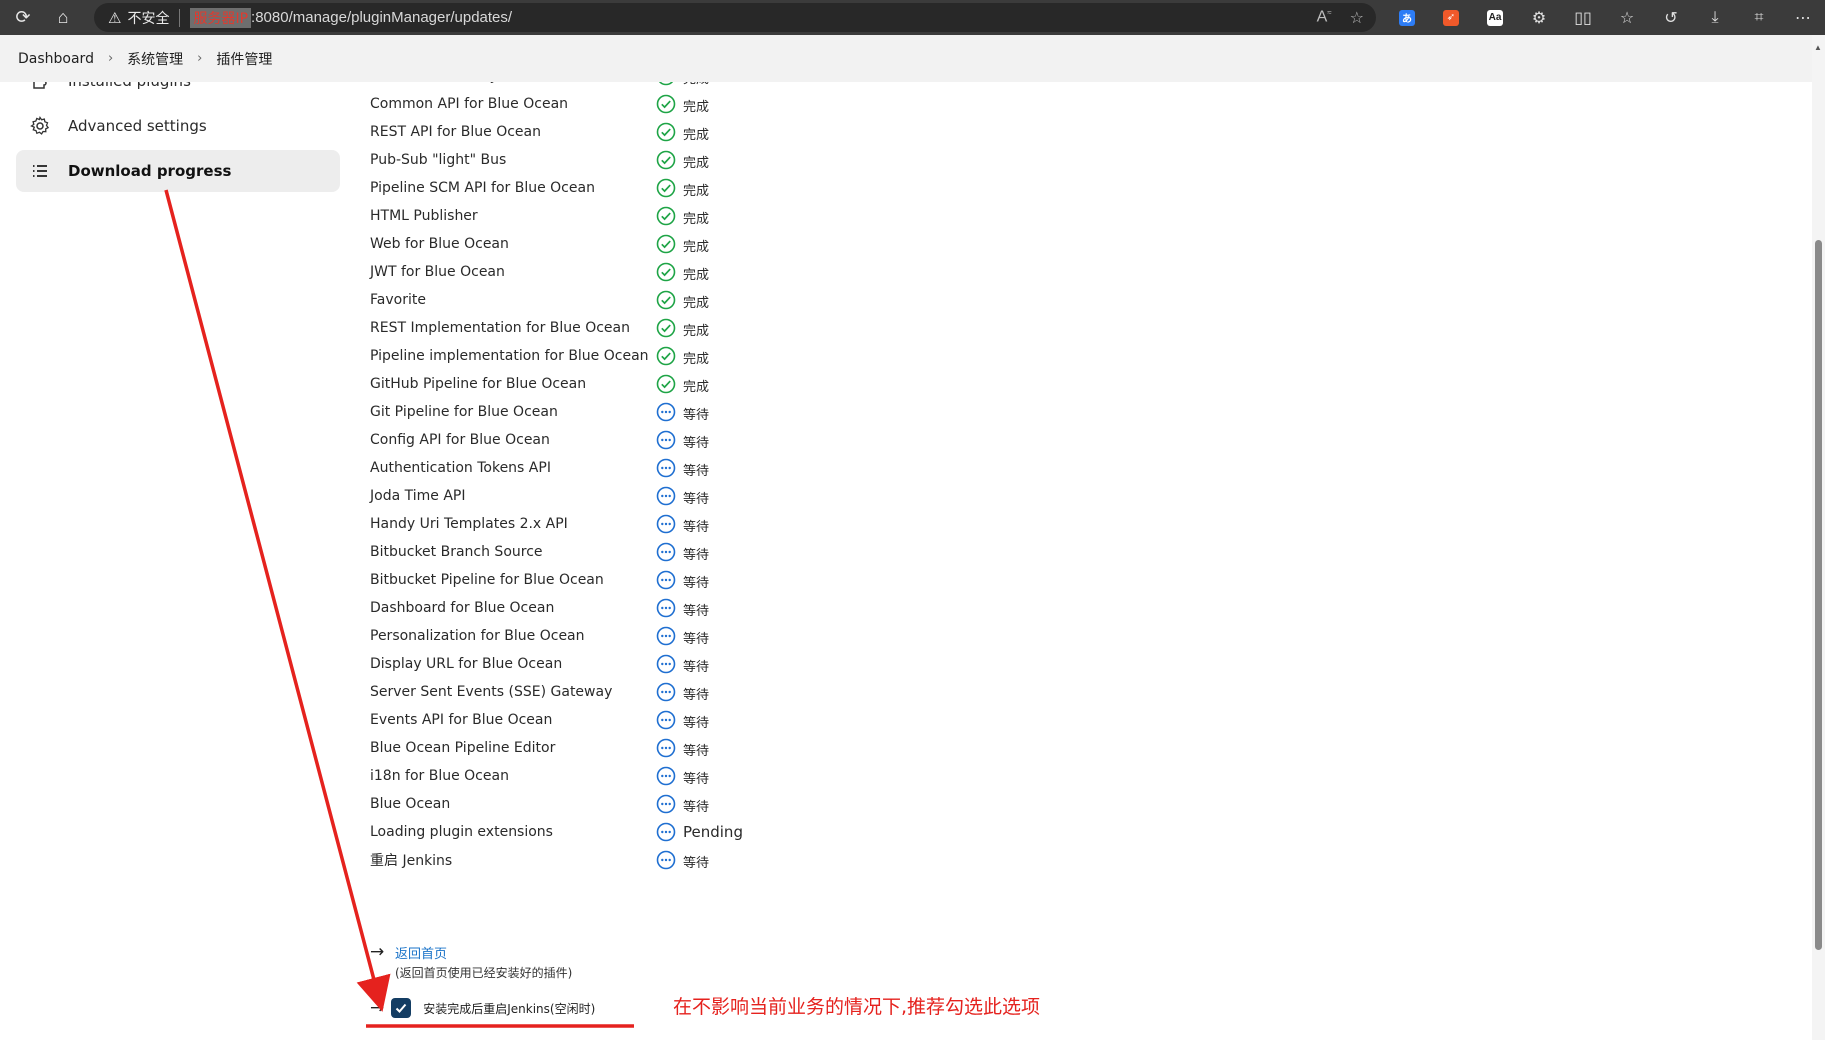  What do you see at coordinates (482, 188) in the screenshot?
I see `plugin-name: Pipeline SCM API for Blue Ocean` at bounding box center [482, 188].